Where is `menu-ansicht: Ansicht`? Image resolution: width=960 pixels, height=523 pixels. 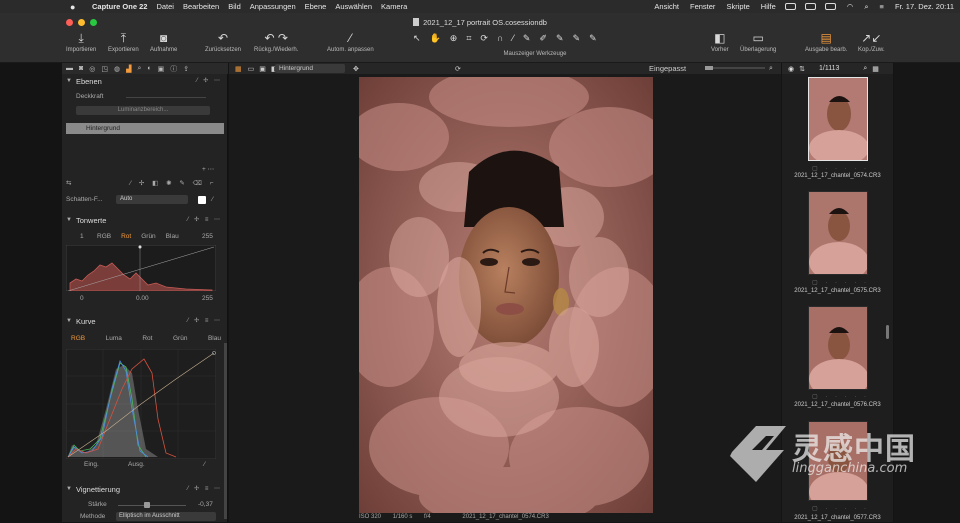 menu-ansicht: Ansicht is located at coordinates (666, 6).